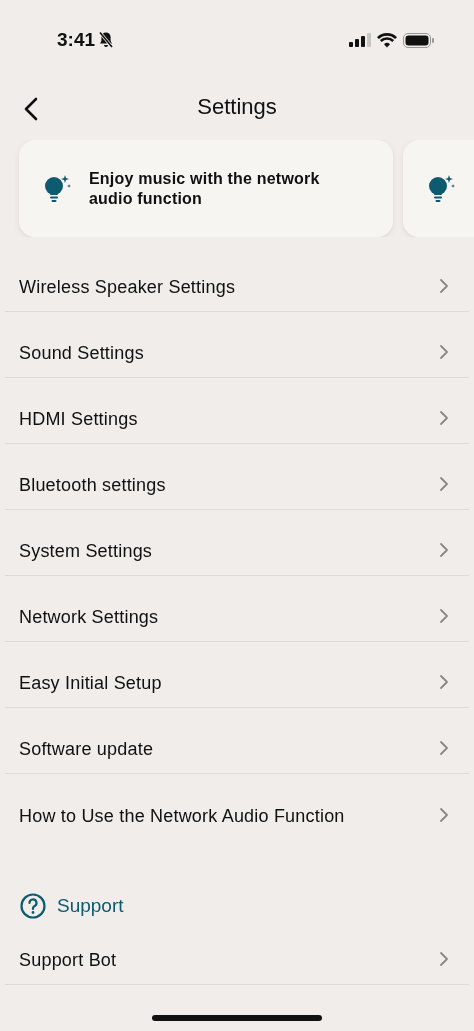 The width and height of the screenshot is (474, 1031). What do you see at coordinates (237, 279) in the screenshot?
I see `settings-item: Wireless Speaker Settings` at bounding box center [237, 279].